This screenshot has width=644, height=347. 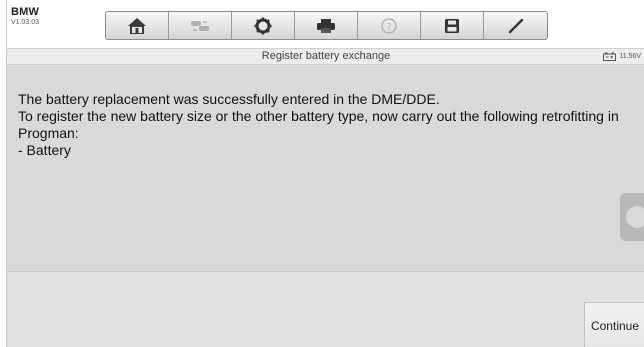 I want to click on battery-voltage: 11.56V, so click(x=630, y=56).